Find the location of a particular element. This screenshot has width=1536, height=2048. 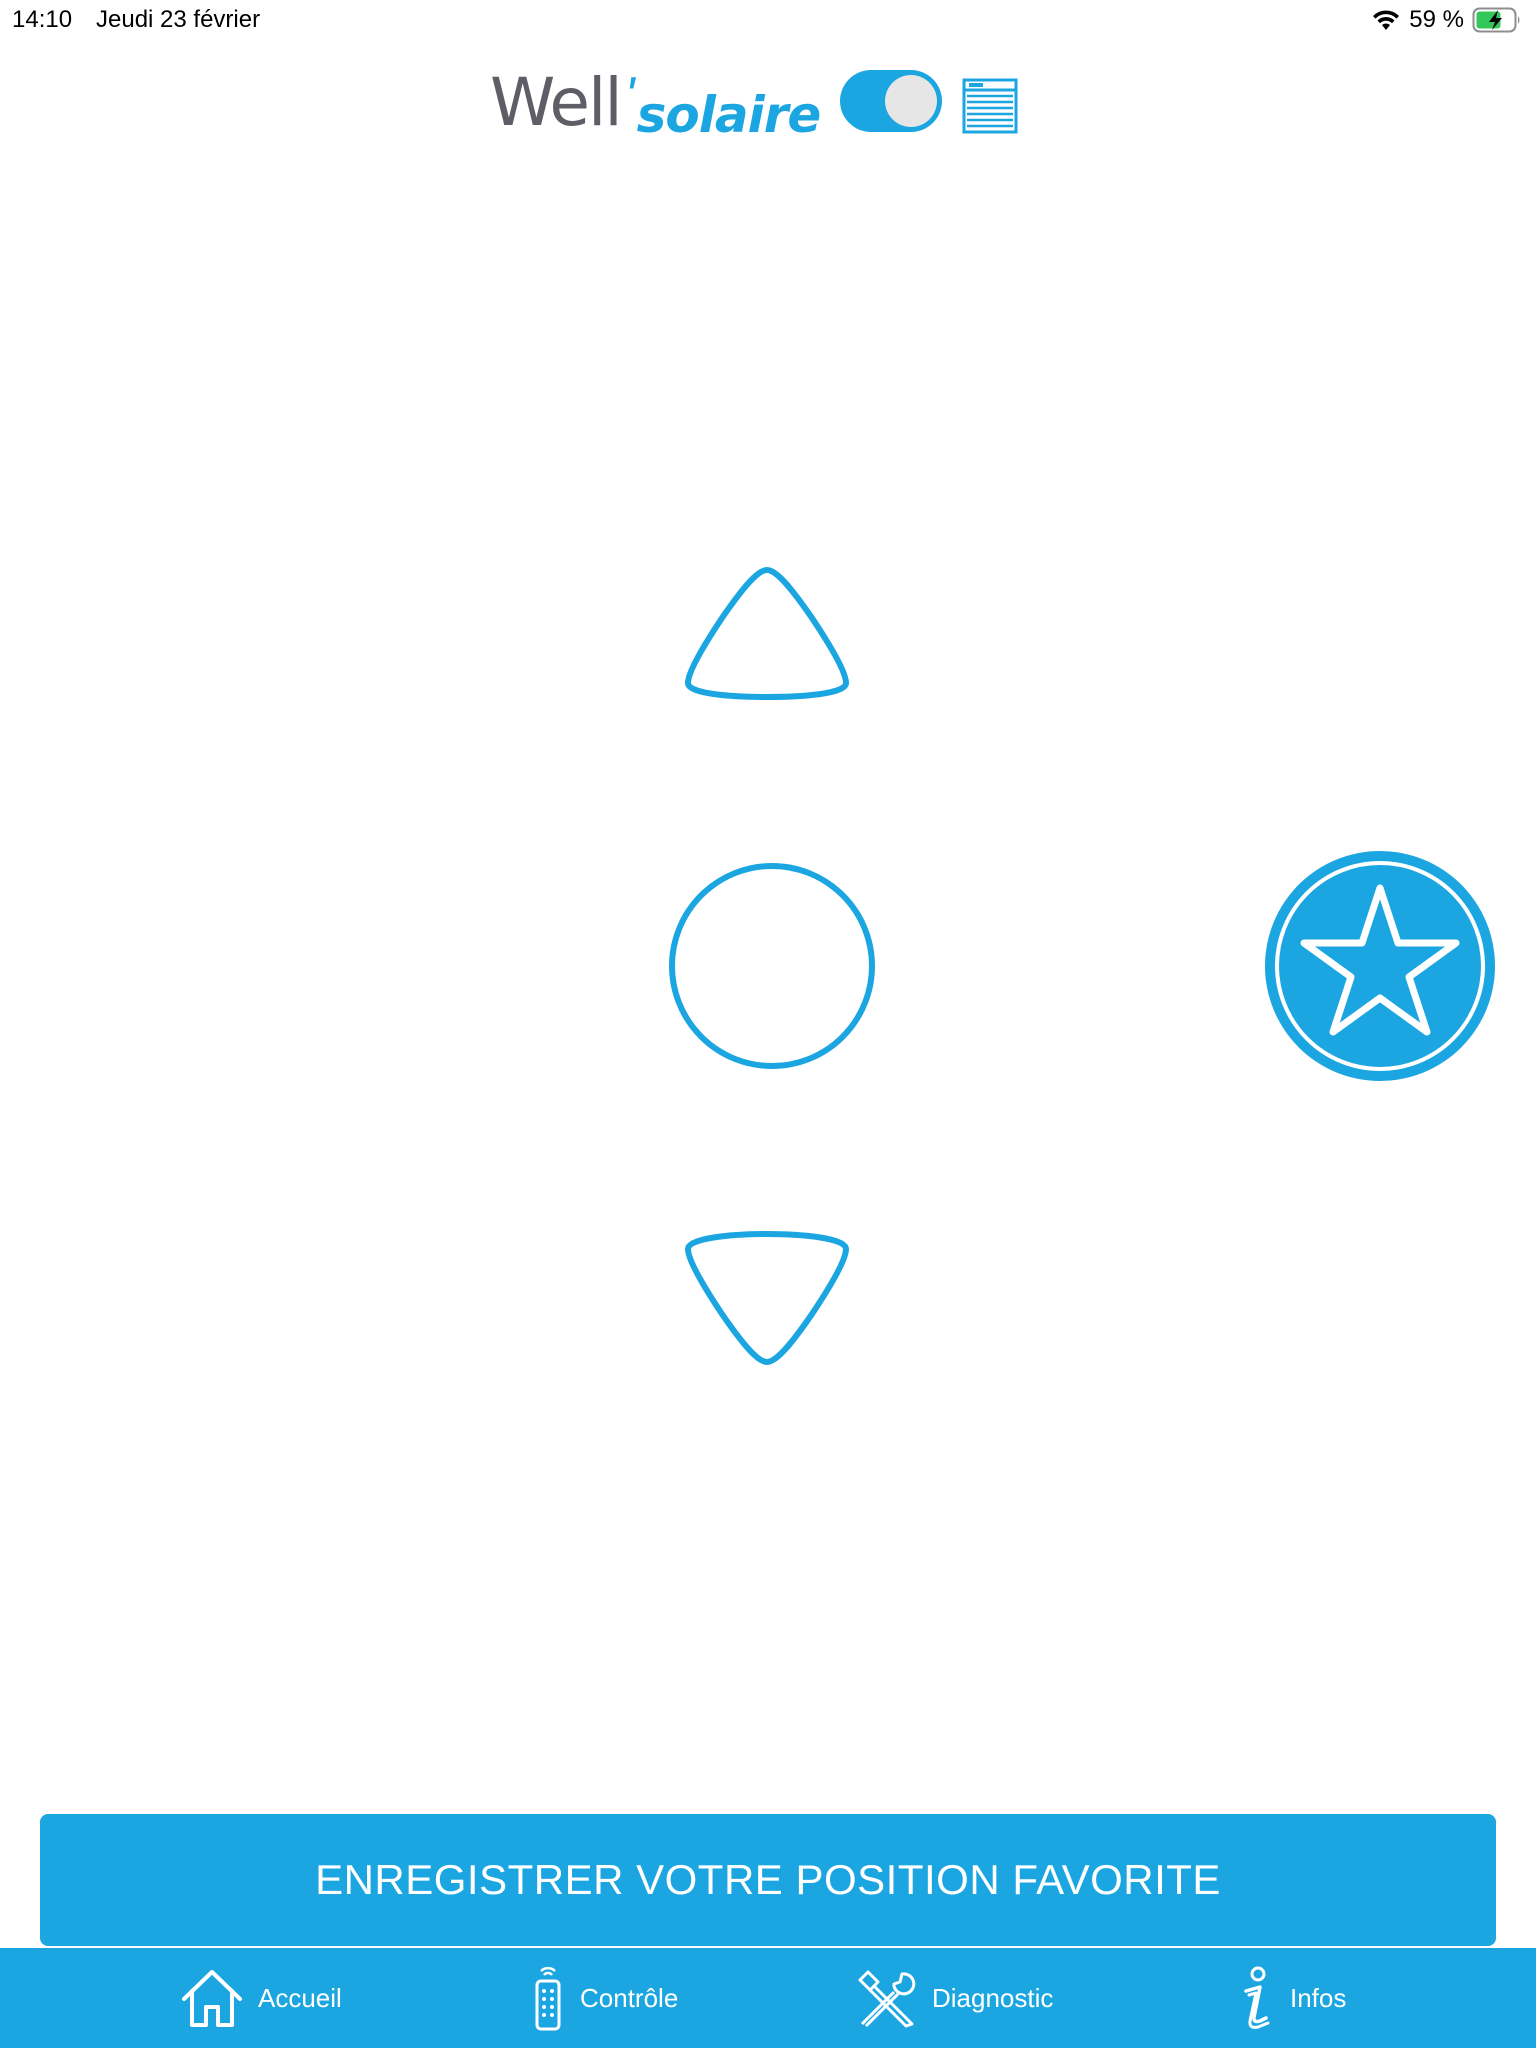

tab-infos: Infos is located at coordinates (1291, 1998).